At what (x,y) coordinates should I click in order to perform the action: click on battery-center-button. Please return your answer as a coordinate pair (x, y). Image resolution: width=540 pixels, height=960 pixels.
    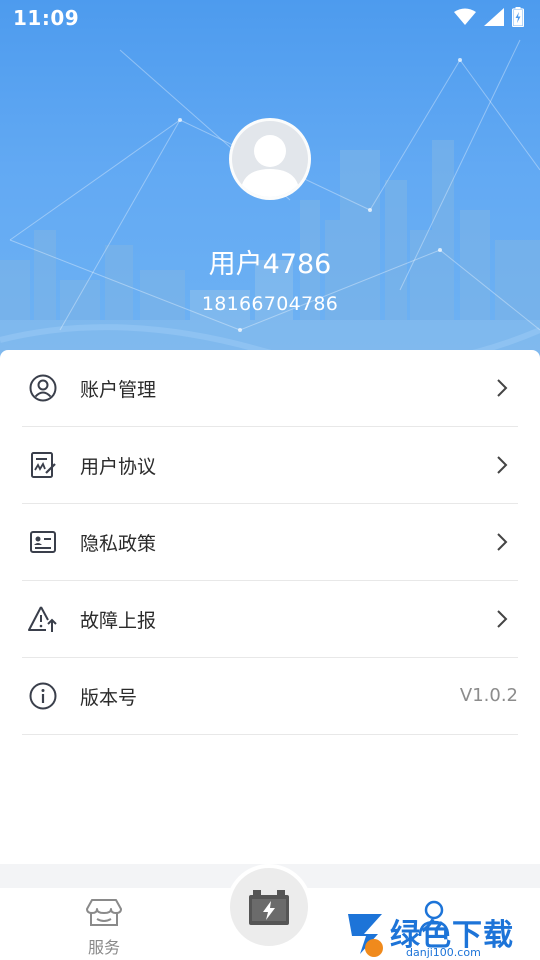
    Looking at the image, I should click on (269, 907).